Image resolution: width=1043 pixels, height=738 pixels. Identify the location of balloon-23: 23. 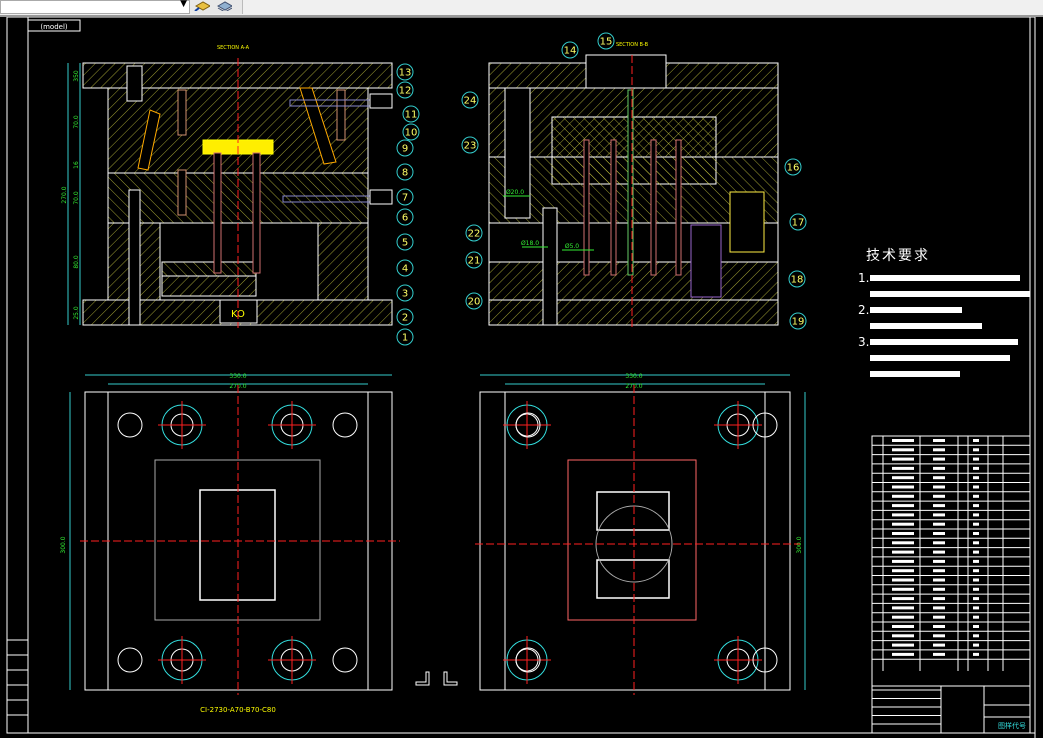
(470, 145).